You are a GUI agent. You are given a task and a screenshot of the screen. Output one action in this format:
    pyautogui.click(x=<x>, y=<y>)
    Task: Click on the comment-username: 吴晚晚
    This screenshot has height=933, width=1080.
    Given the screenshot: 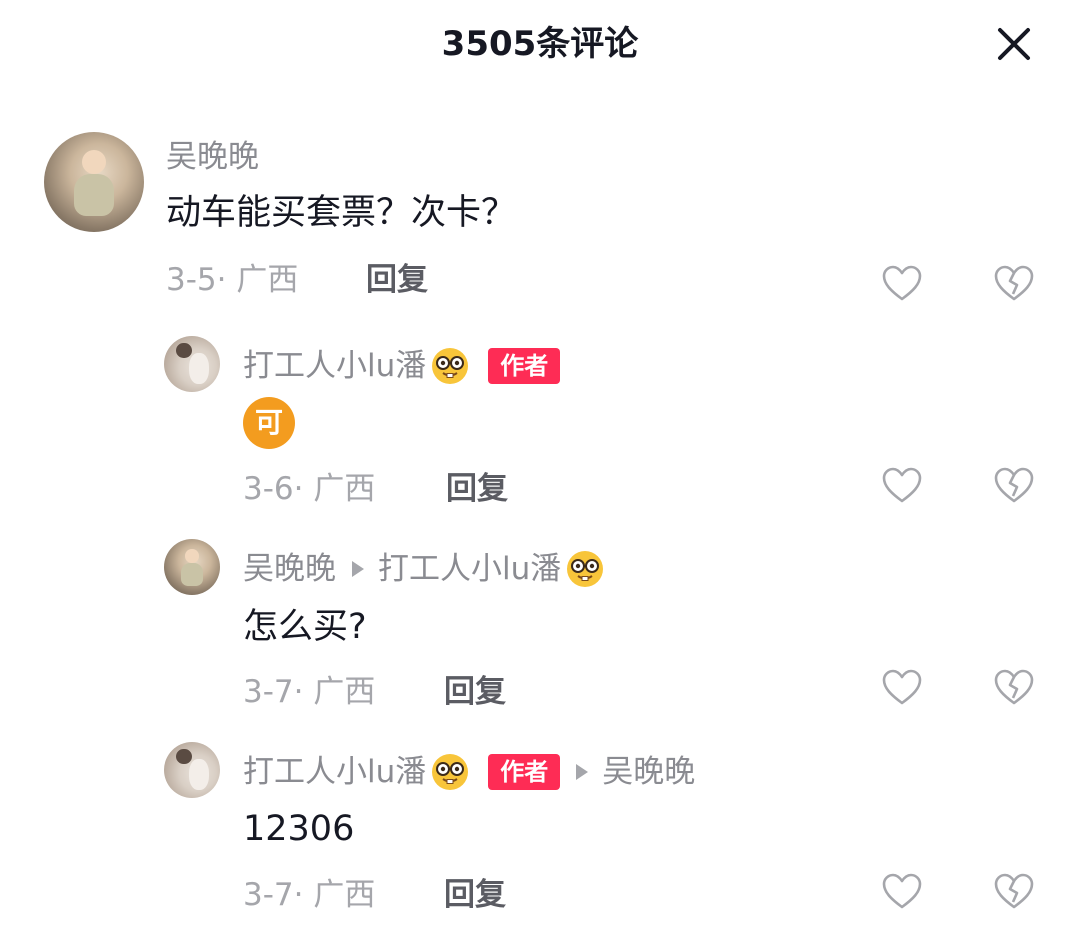 What is the action you would take?
    pyautogui.click(x=212, y=157)
    